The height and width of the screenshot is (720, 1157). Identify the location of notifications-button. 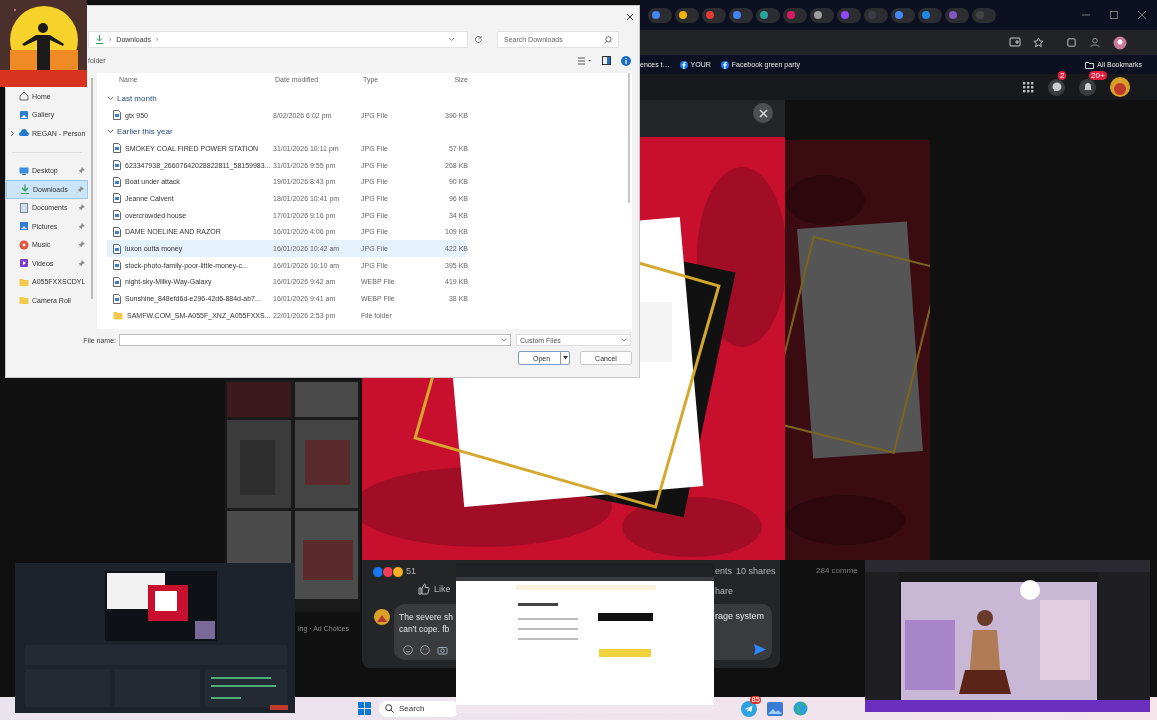
(1087, 87).